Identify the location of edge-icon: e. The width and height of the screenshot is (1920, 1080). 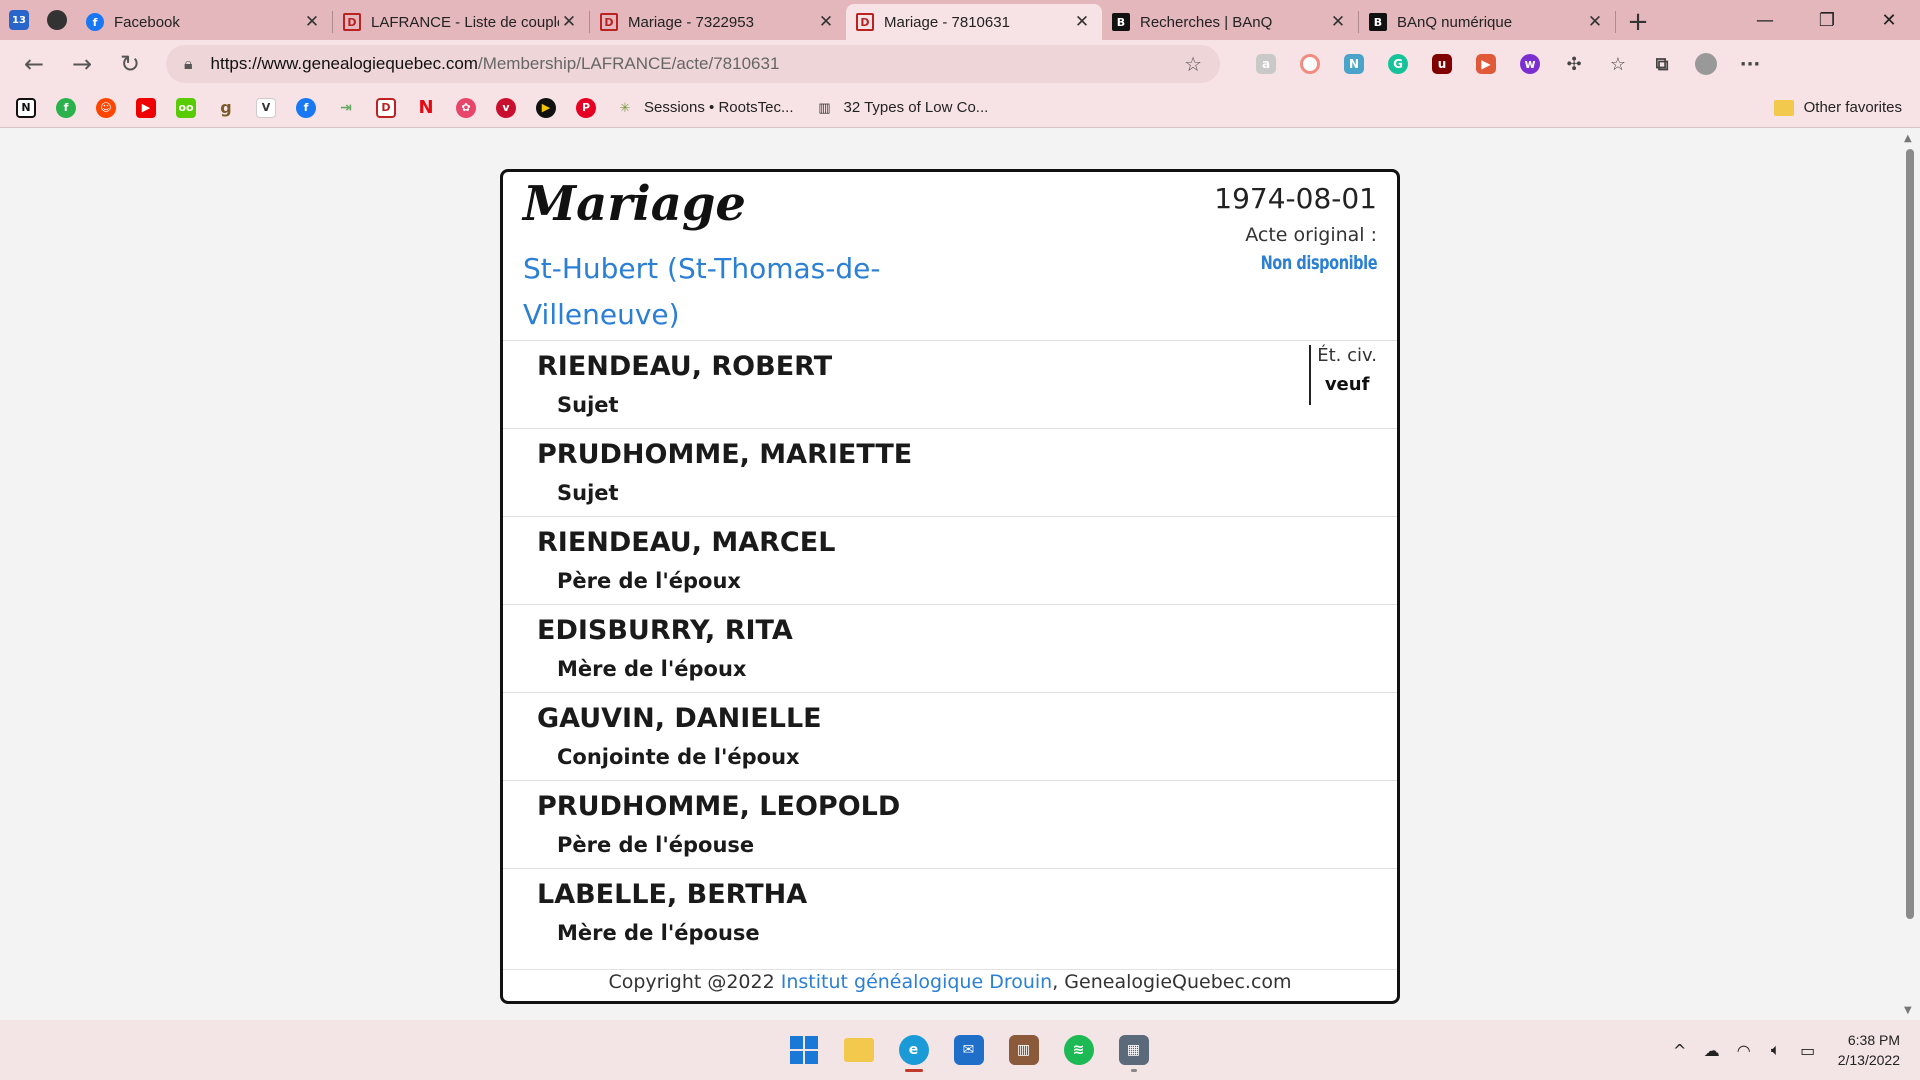
(913, 1050).